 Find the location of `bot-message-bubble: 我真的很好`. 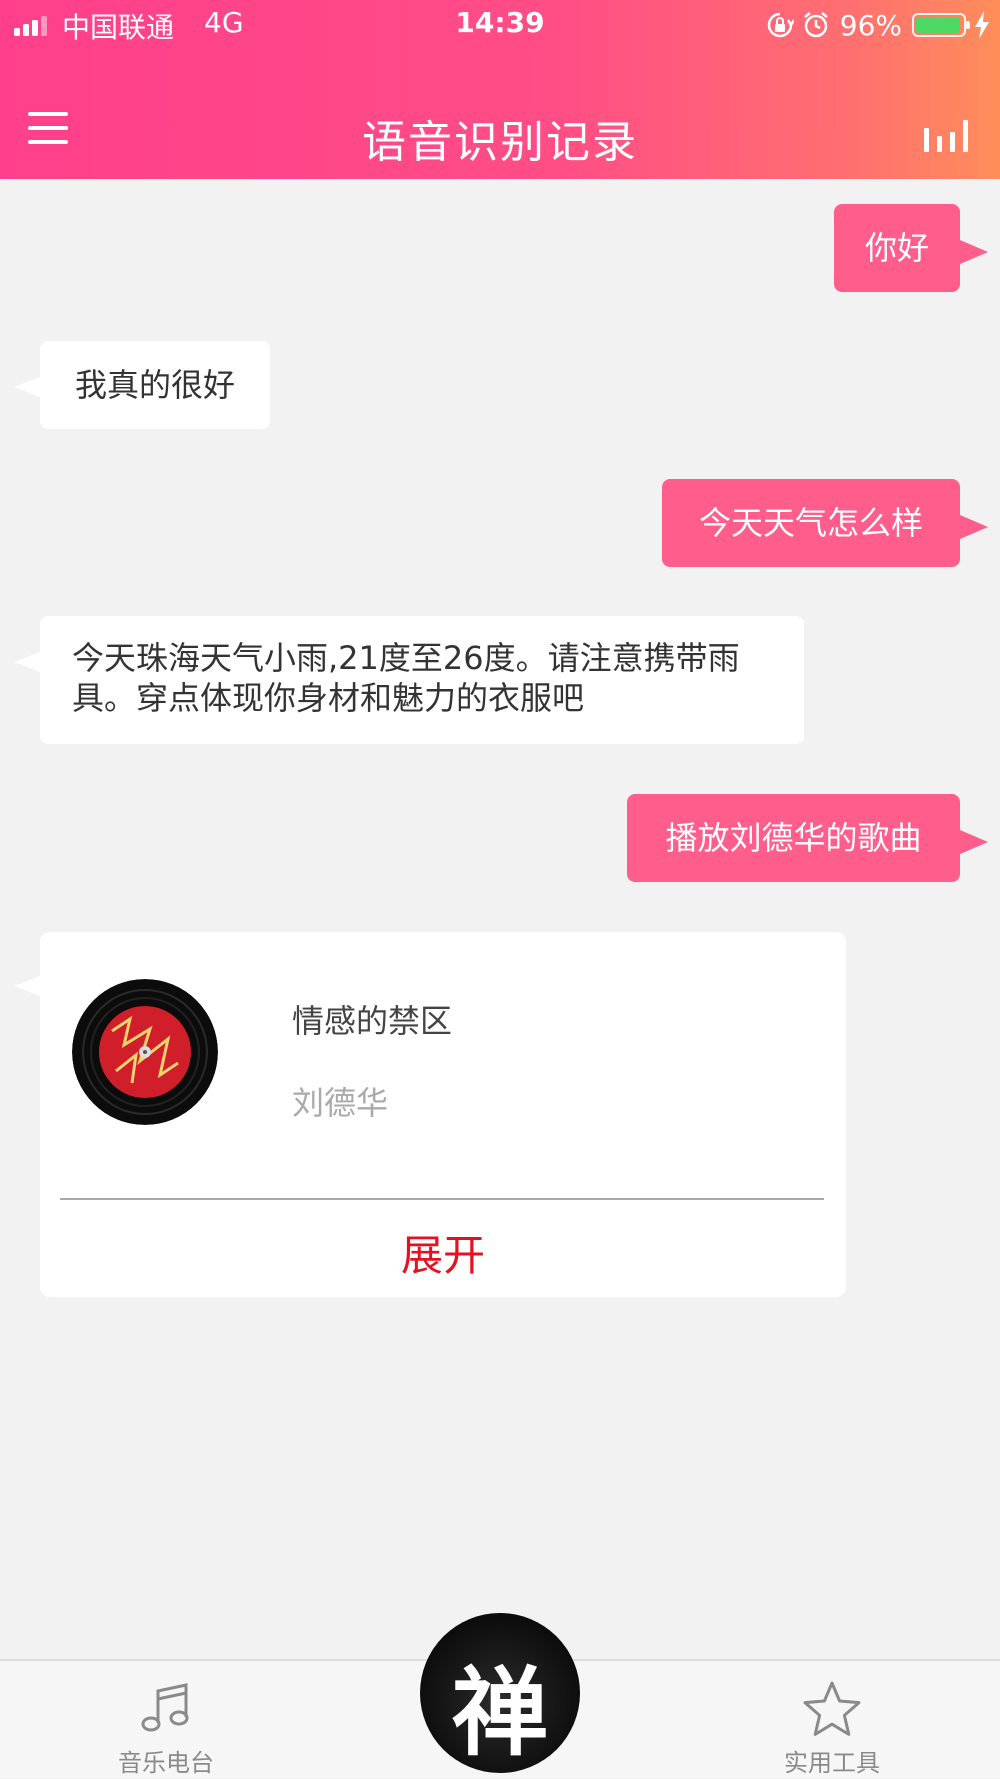

bot-message-bubble: 我真的很好 is located at coordinates (142, 385).